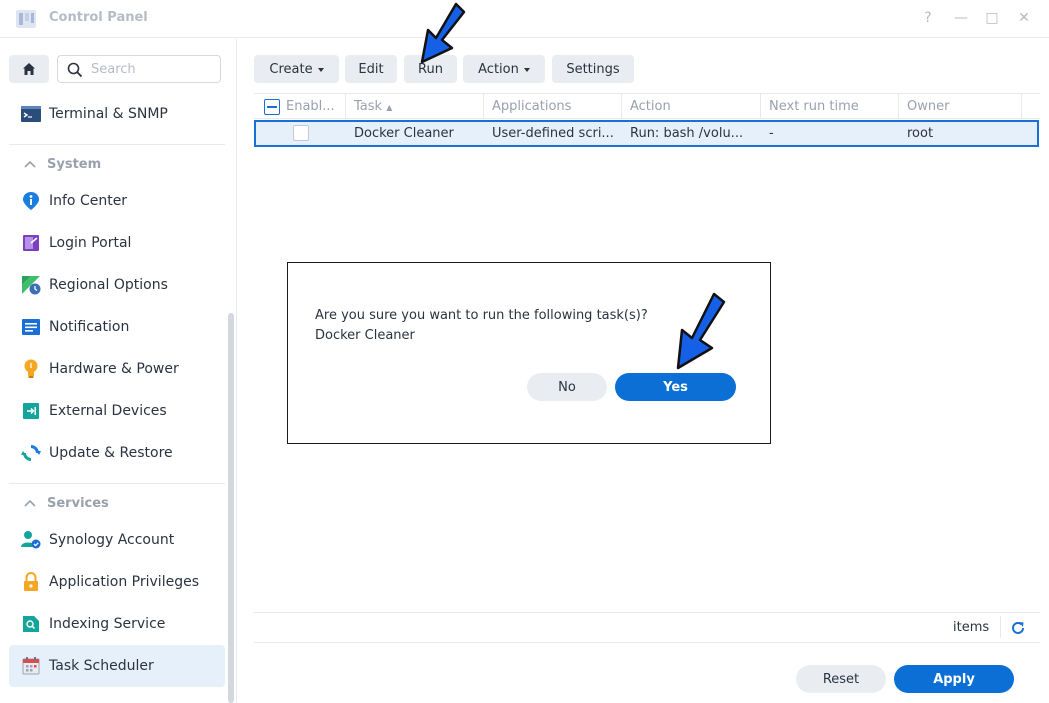  Describe the element at coordinates (954, 679) in the screenshot. I see `apply-button: Apply` at that location.